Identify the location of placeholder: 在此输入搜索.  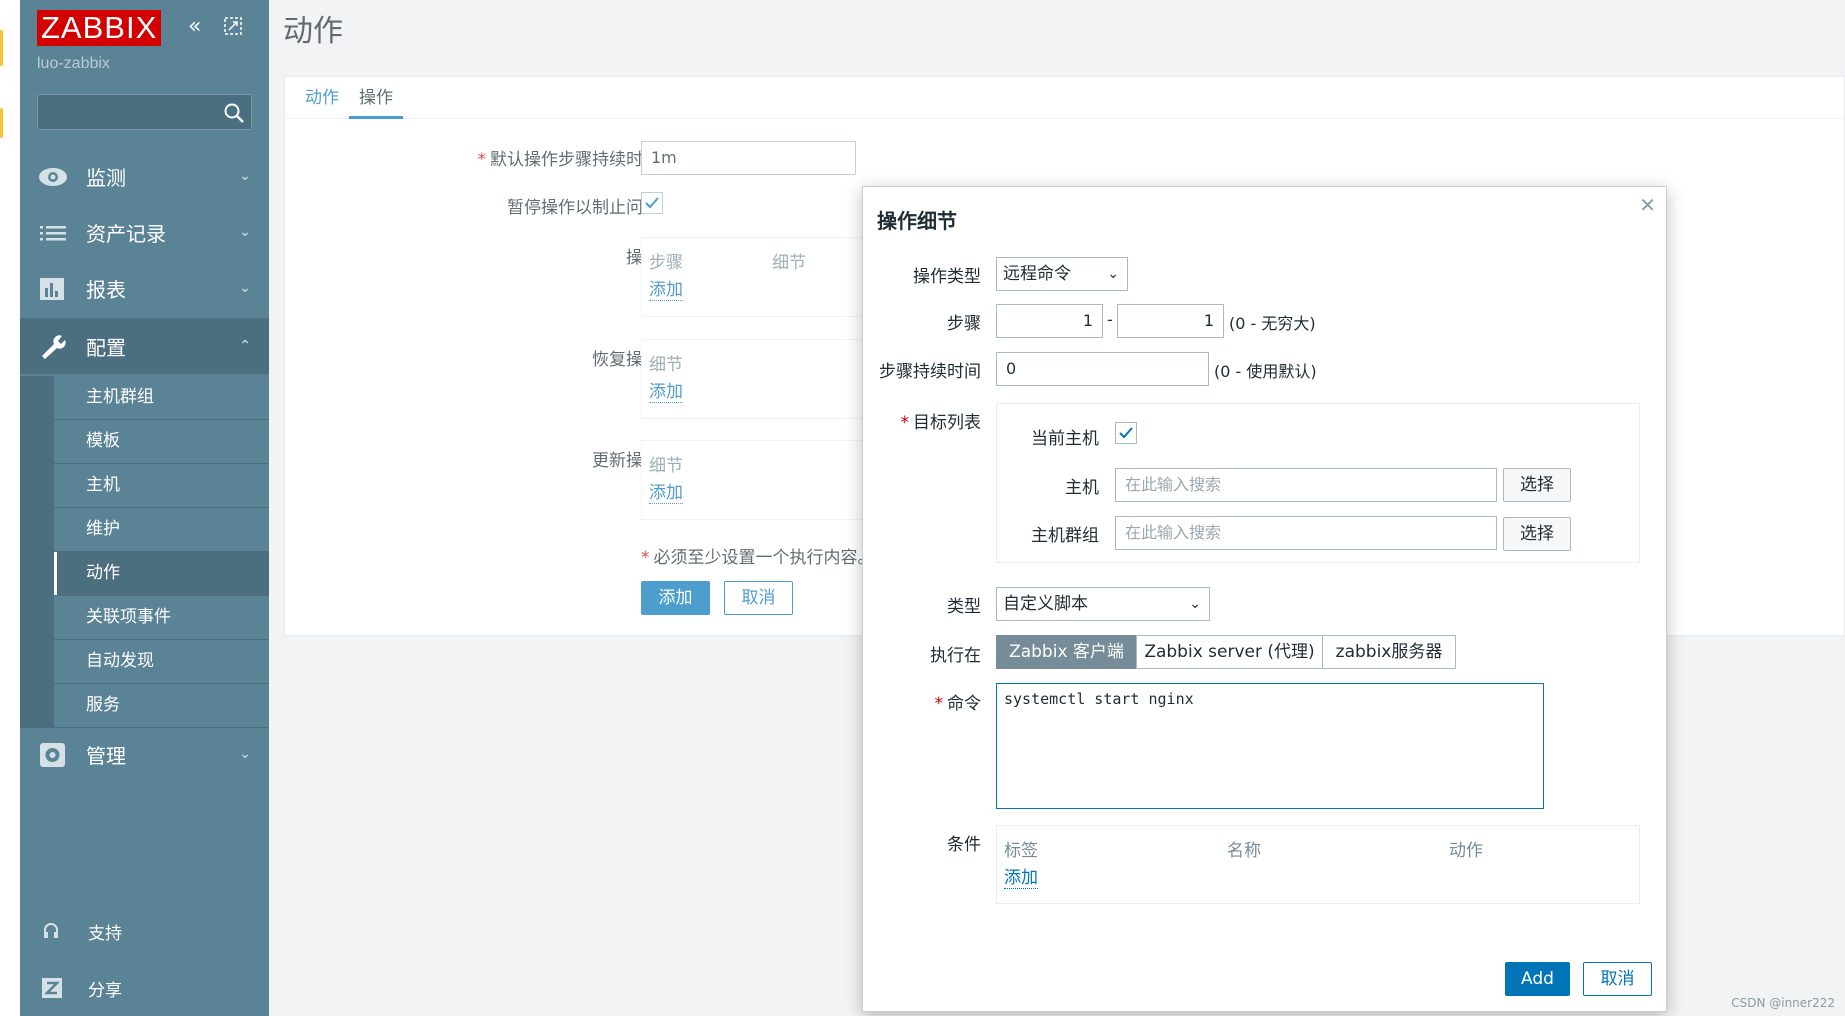
(1173, 532).